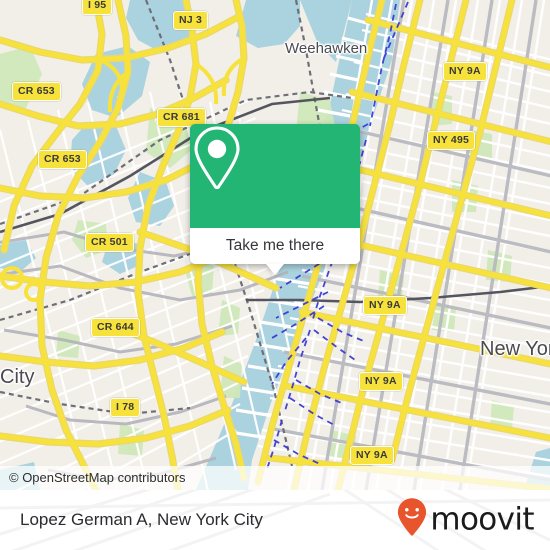 The image size is (550, 550). Describe the element at coordinates (275, 176) in the screenshot. I see `popup-card-header` at that location.